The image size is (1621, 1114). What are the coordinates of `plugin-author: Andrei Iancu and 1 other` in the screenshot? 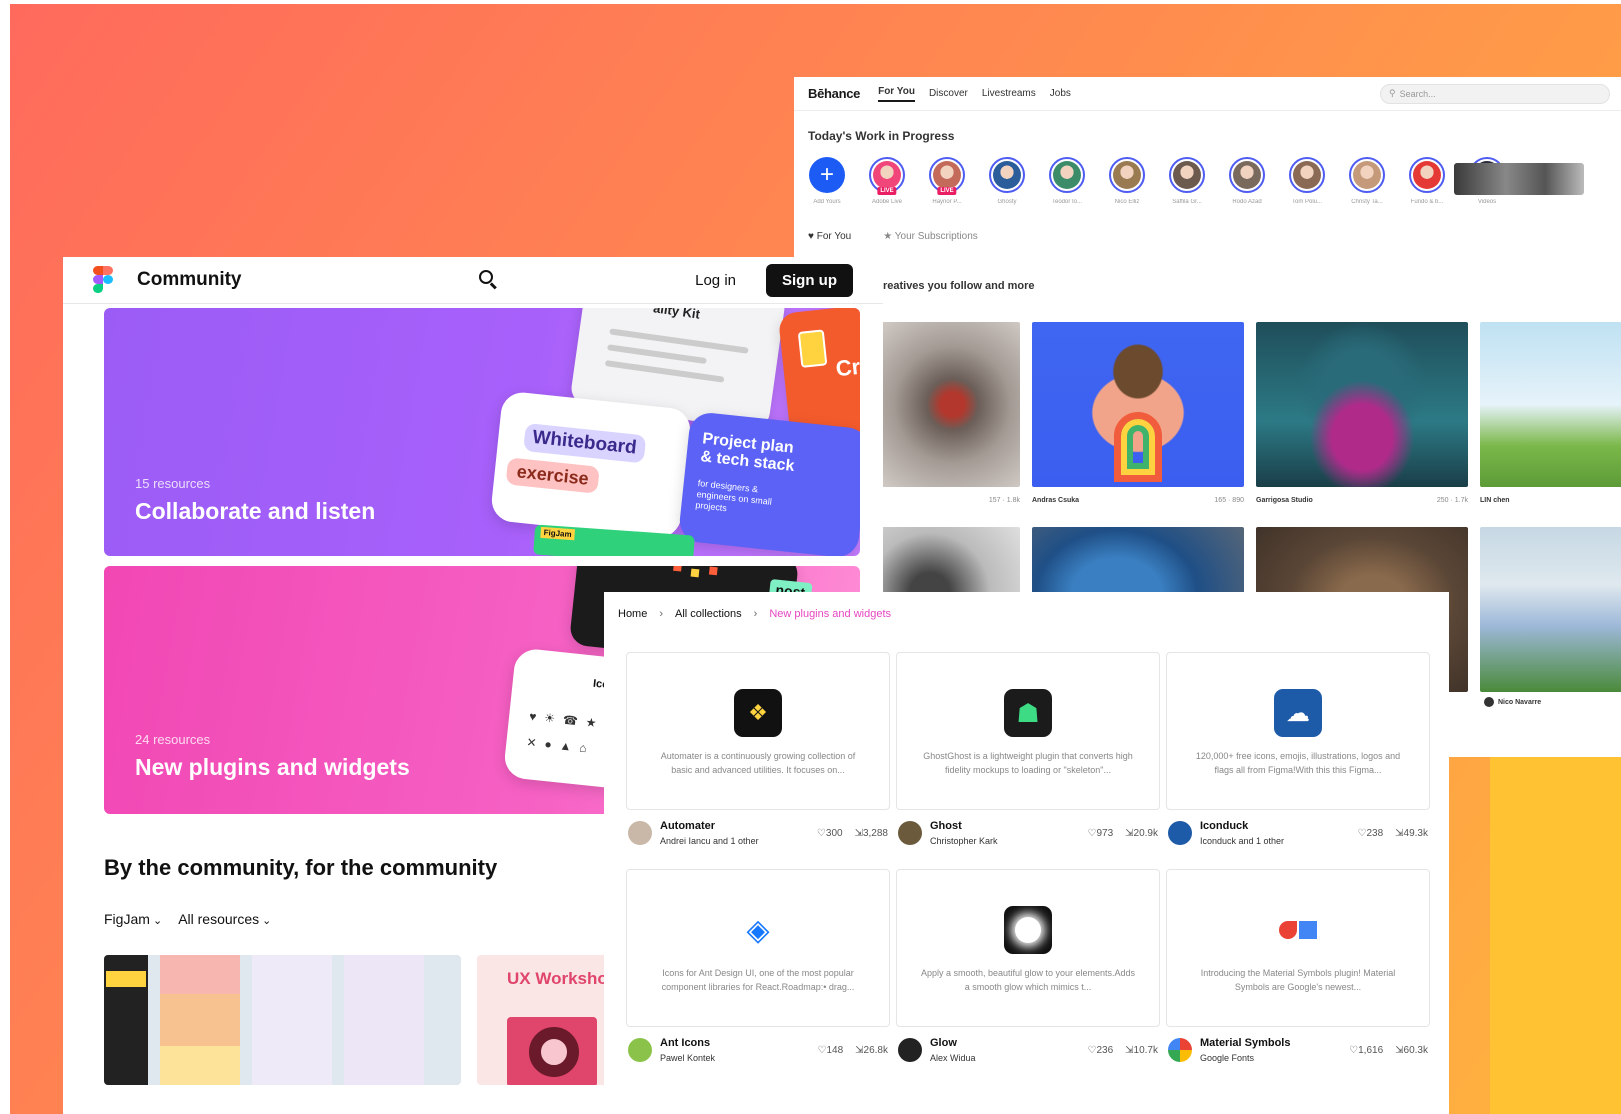 It's located at (709, 841).